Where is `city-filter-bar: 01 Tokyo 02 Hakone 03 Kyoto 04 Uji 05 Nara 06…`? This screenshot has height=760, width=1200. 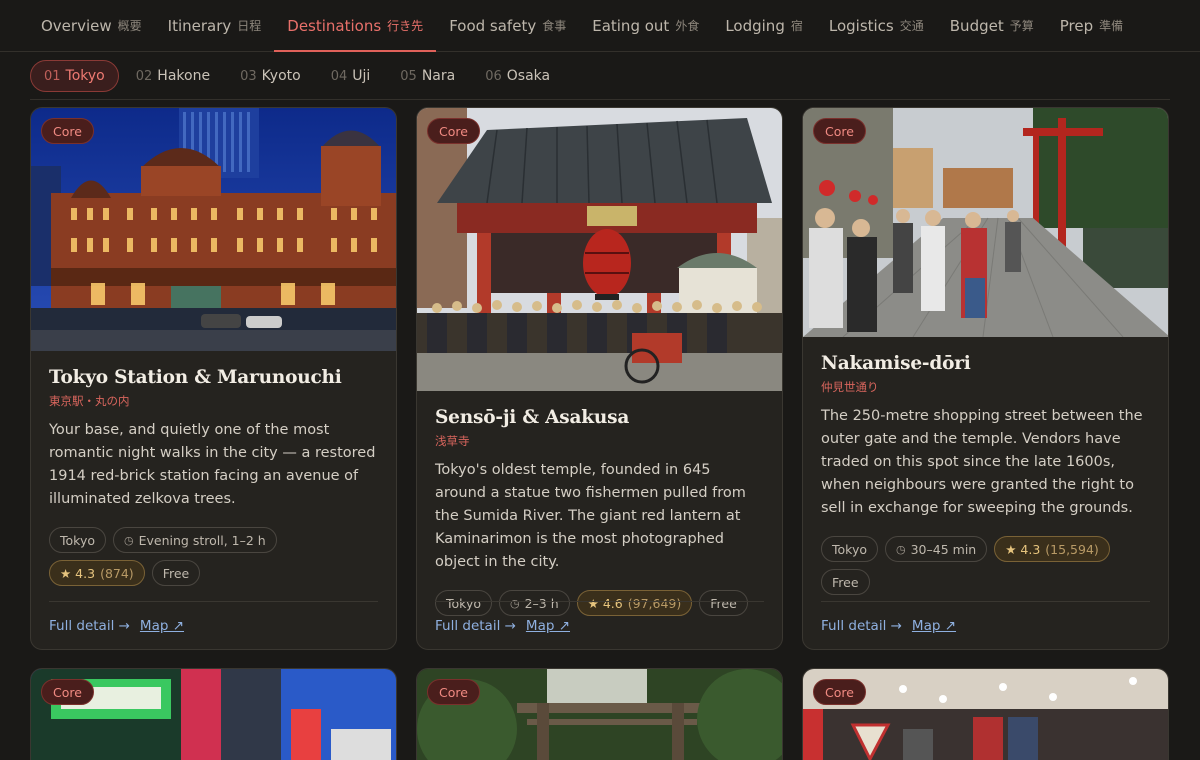
city-filter-bar: 01 Tokyo 02 Hakone 03 Kyoto 04 Uji 05 Nara 06… is located at coordinates (600, 80).